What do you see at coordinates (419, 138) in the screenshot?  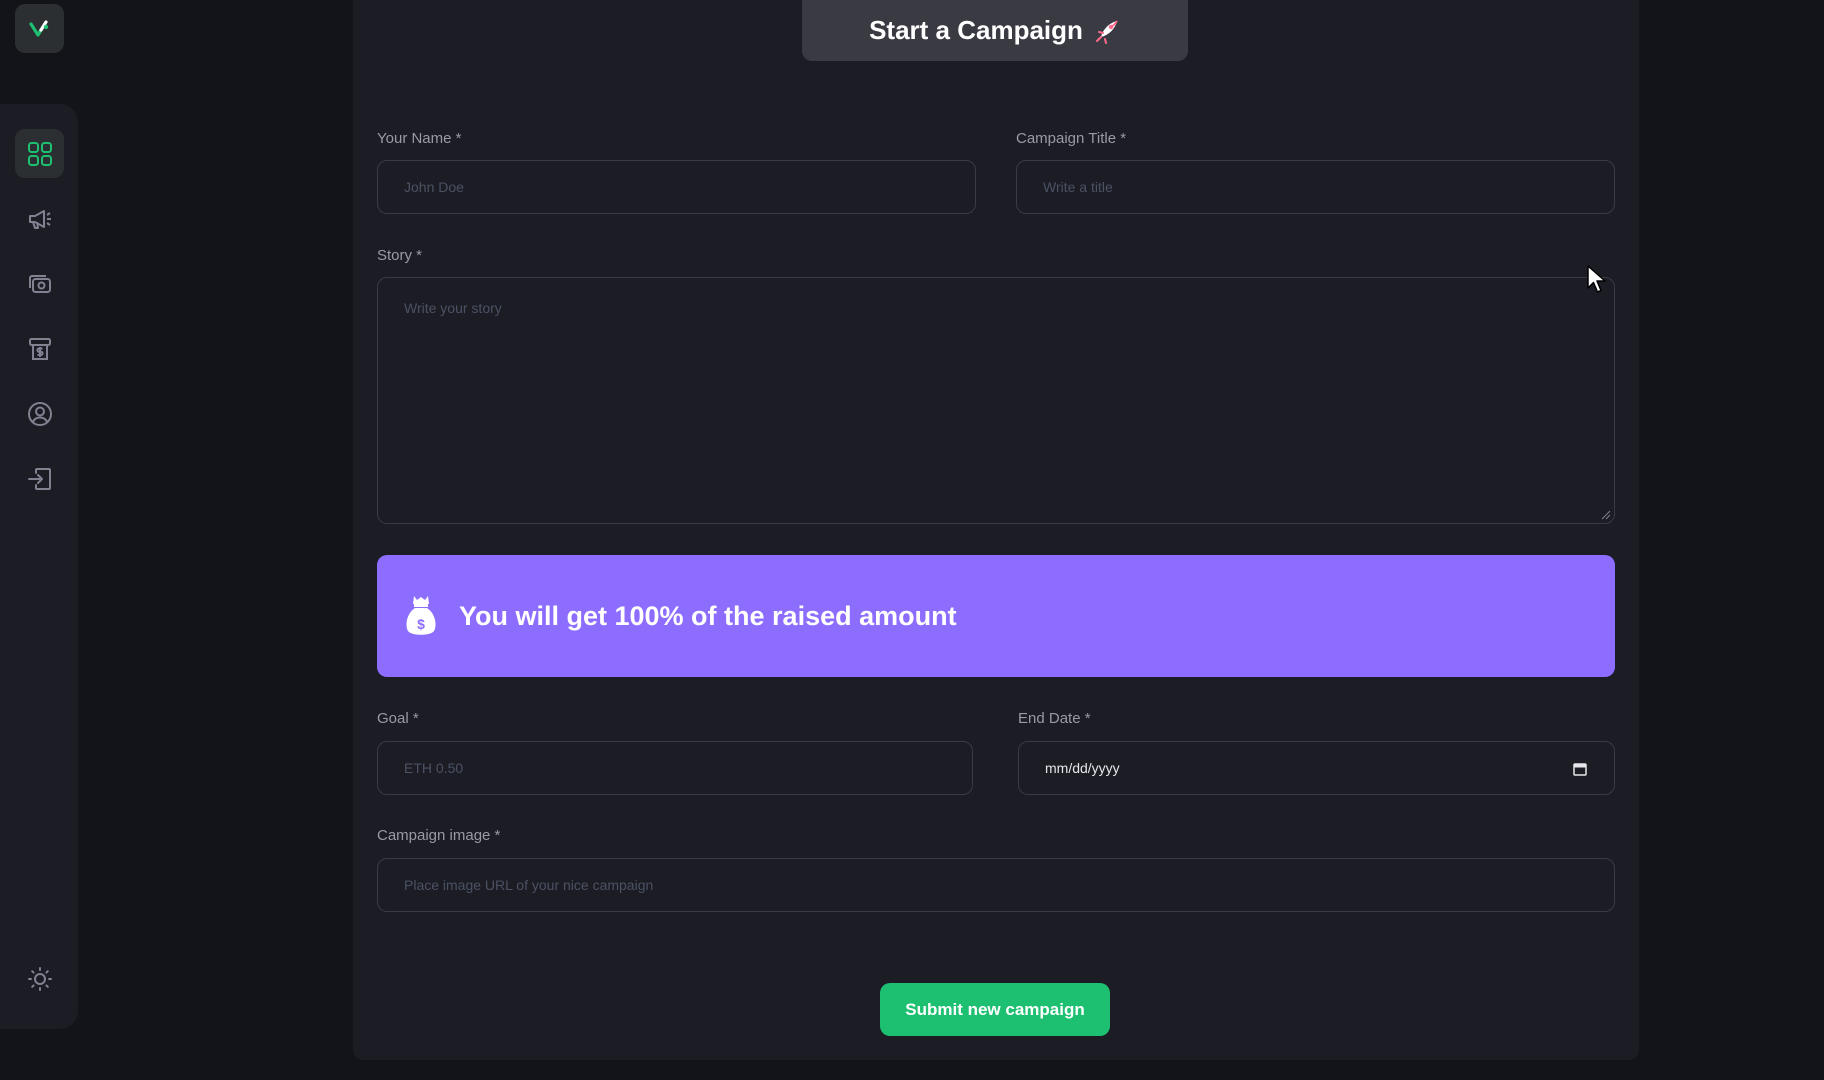 I see `name-label: Your Name *` at bounding box center [419, 138].